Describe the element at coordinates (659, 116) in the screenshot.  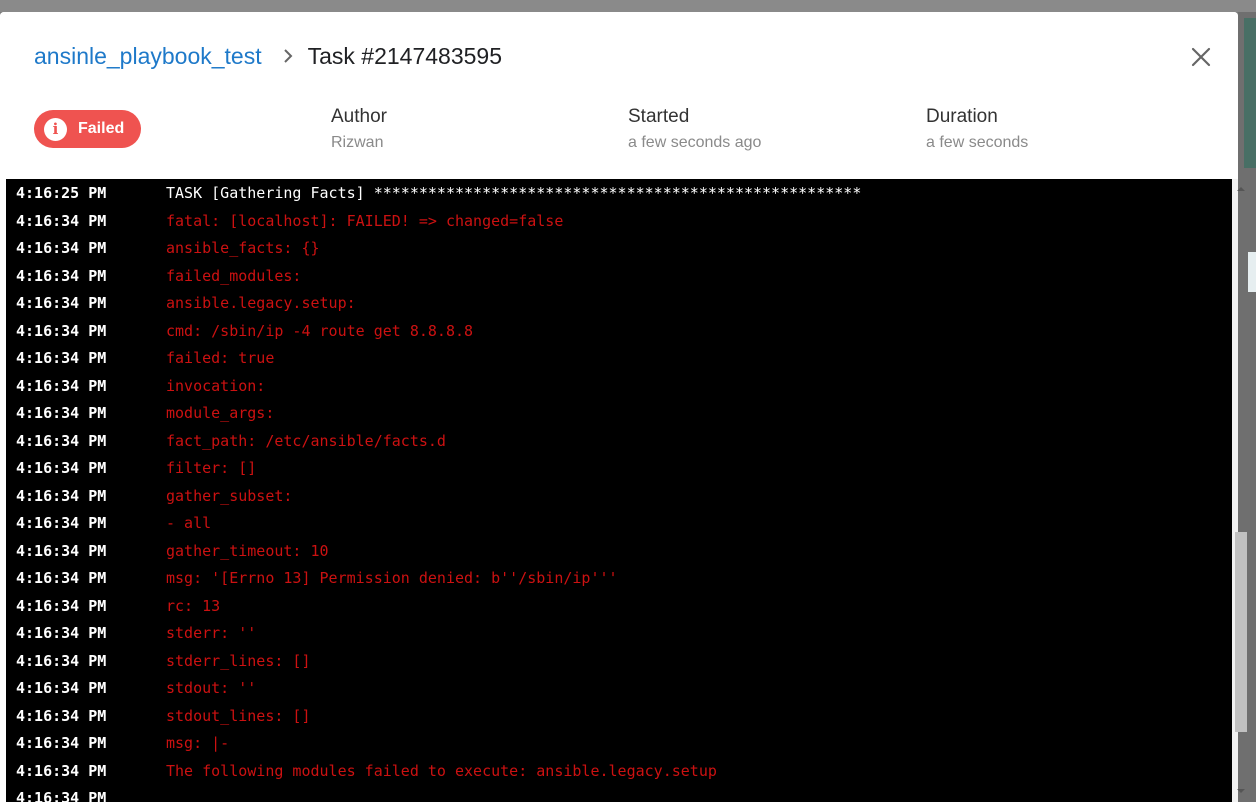
I see `started-label: Started` at that location.